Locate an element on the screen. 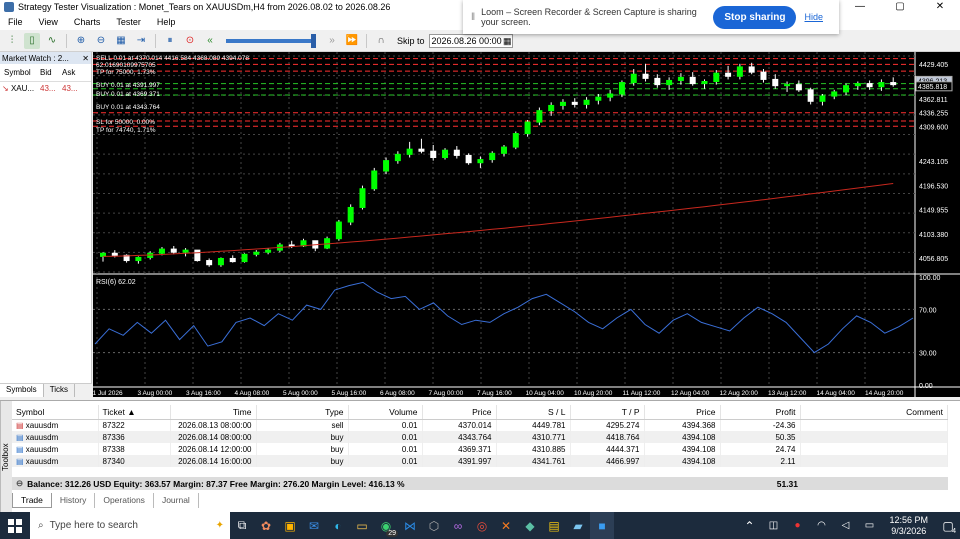 The height and width of the screenshot is (539, 960). menu-tester: Tester is located at coordinates (128, 22).